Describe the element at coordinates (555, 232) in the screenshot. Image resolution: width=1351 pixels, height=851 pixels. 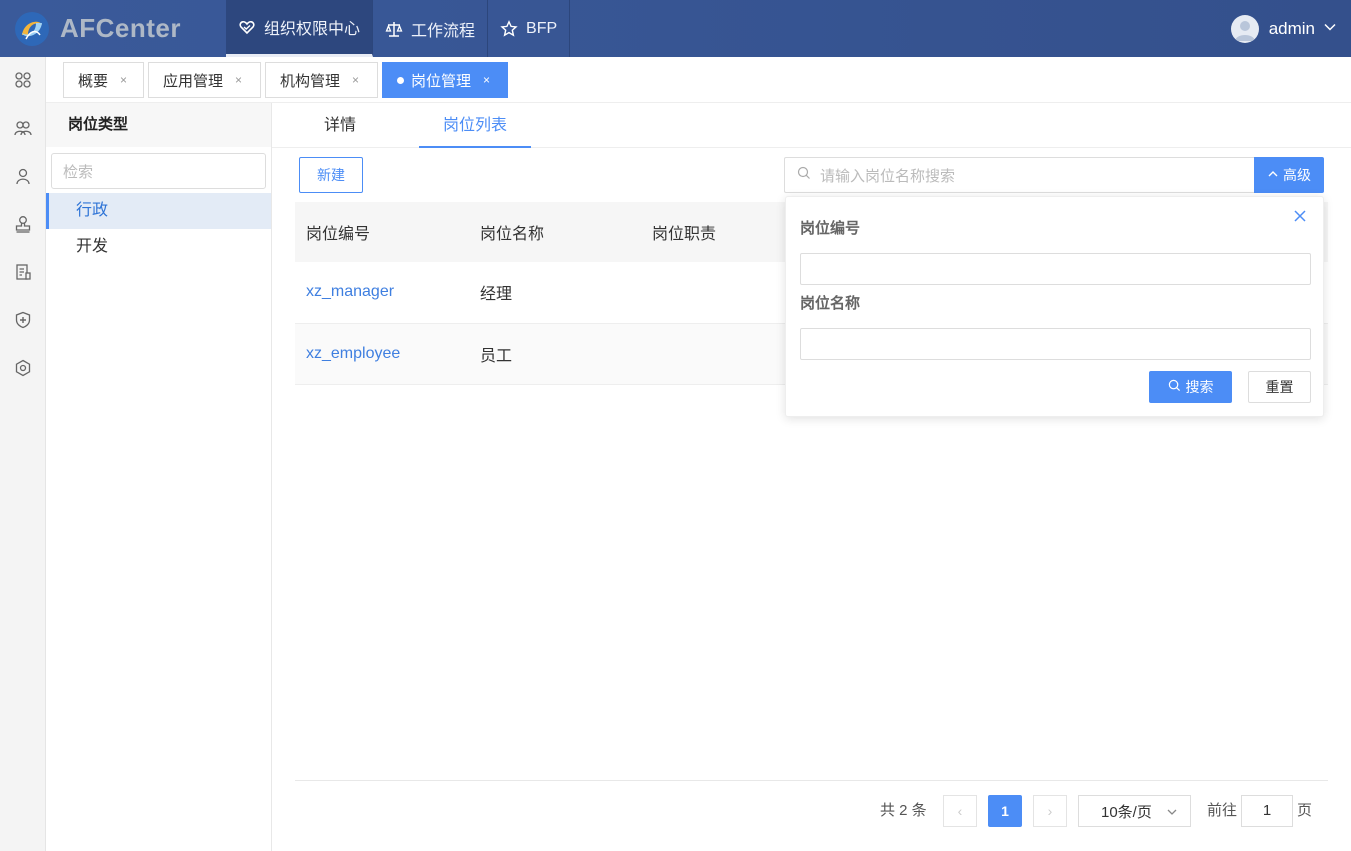
I see `col-header-name: 岗位名称` at that location.